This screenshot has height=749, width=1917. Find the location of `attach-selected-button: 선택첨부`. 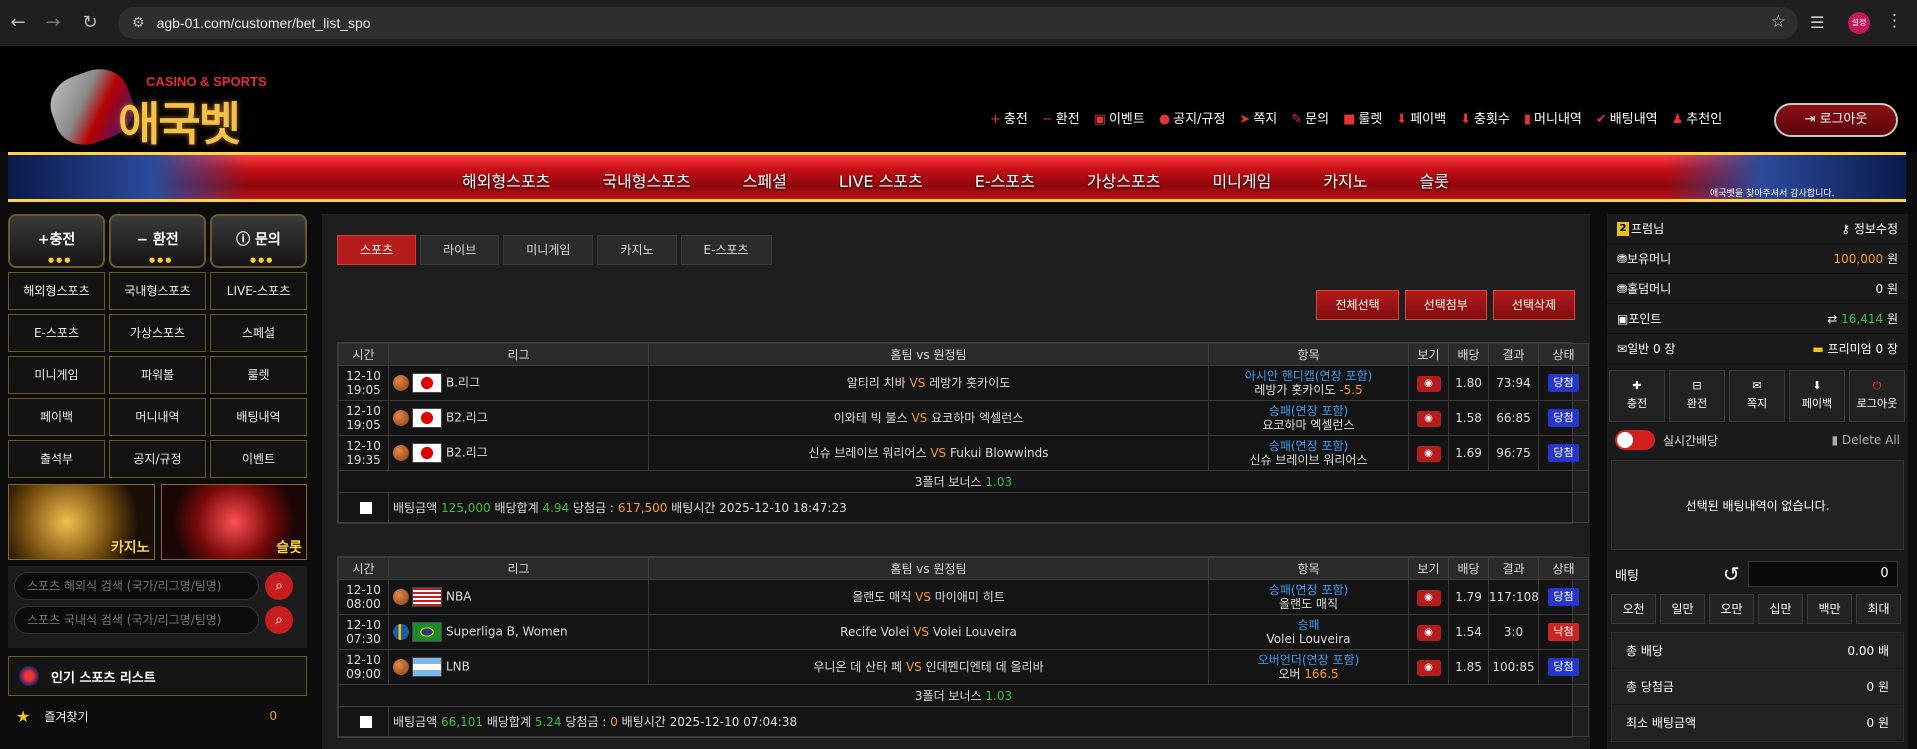

attach-selected-button: 선택첨부 is located at coordinates (1445, 305).